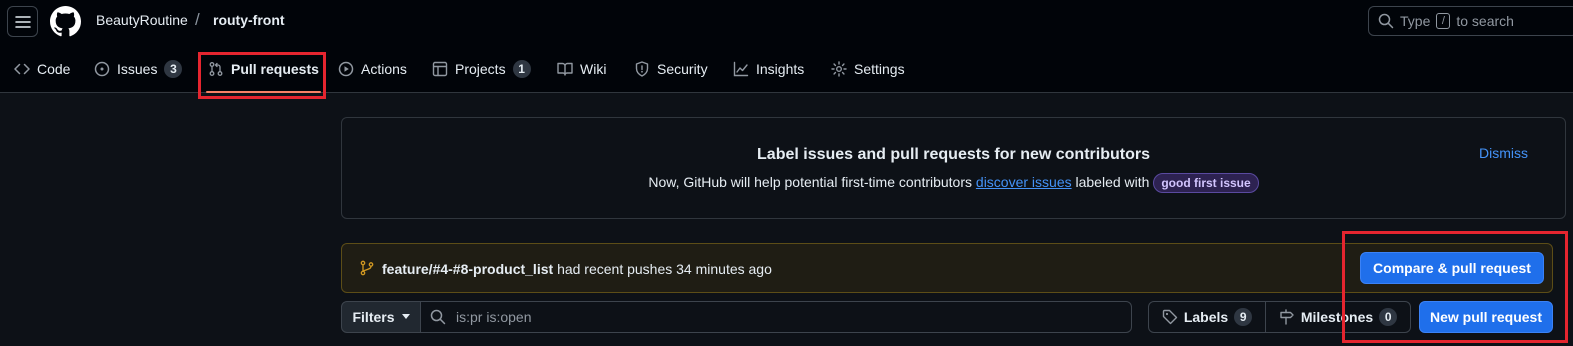  Describe the element at coordinates (565, 69) in the screenshot. I see `book-icon` at that location.